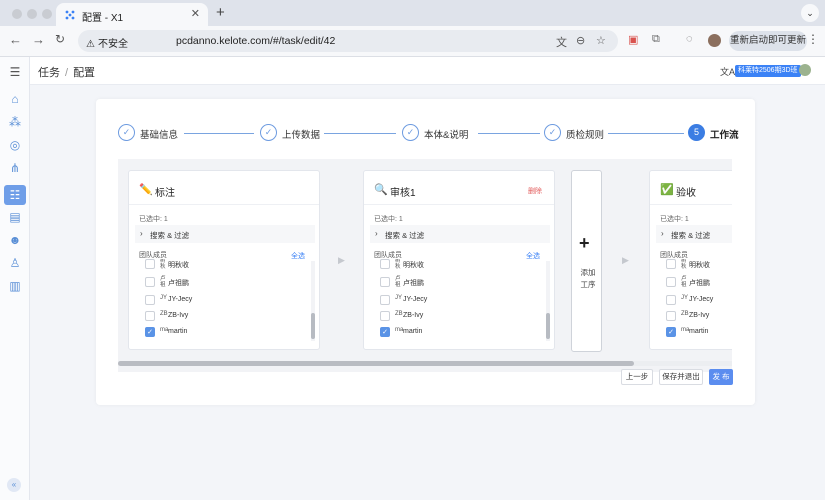 This screenshot has width=825, height=500. I want to click on window-maximize-button, so click(47, 14).